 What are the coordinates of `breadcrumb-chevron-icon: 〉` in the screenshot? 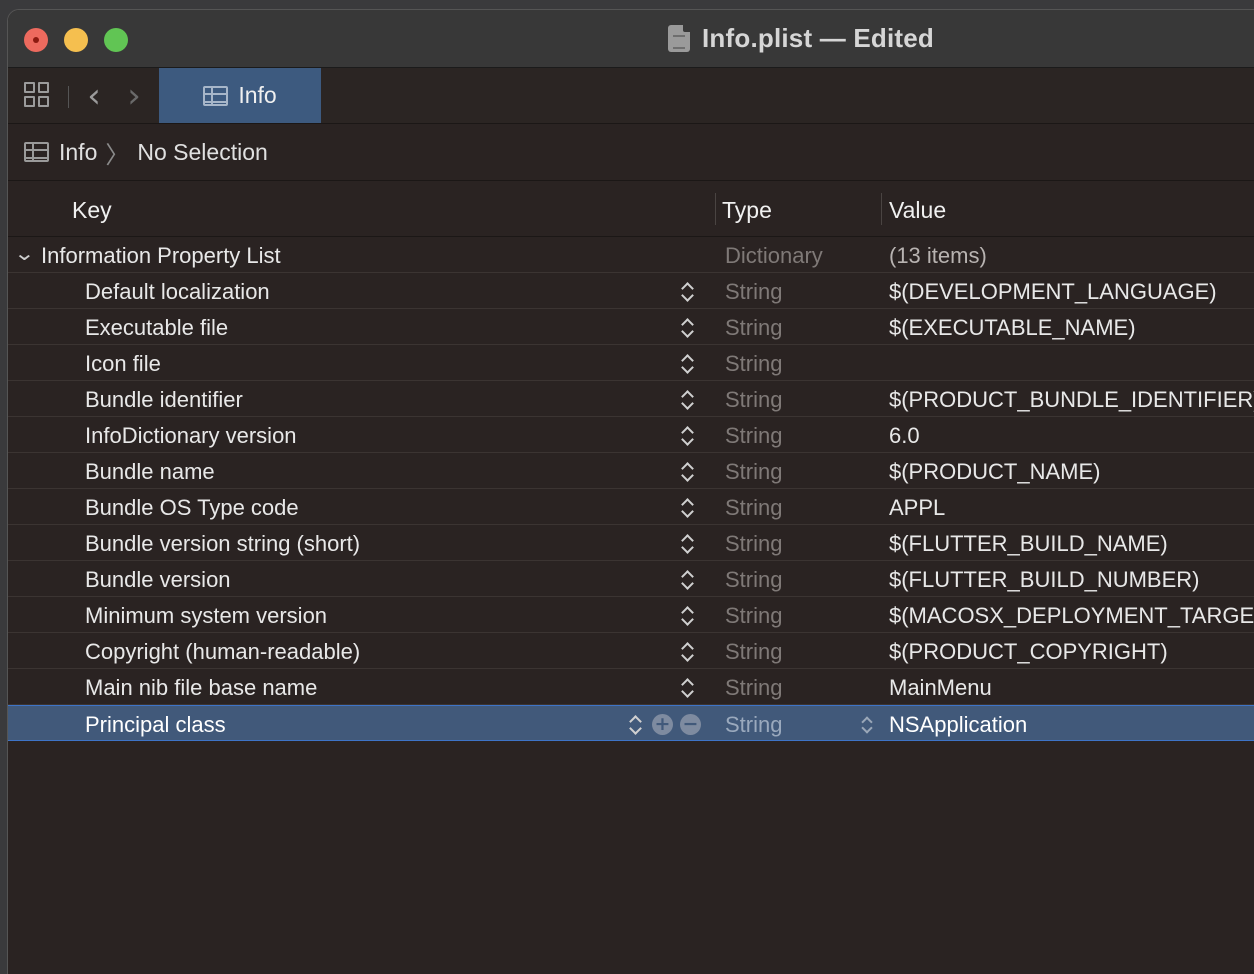 It's located at (117, 154).